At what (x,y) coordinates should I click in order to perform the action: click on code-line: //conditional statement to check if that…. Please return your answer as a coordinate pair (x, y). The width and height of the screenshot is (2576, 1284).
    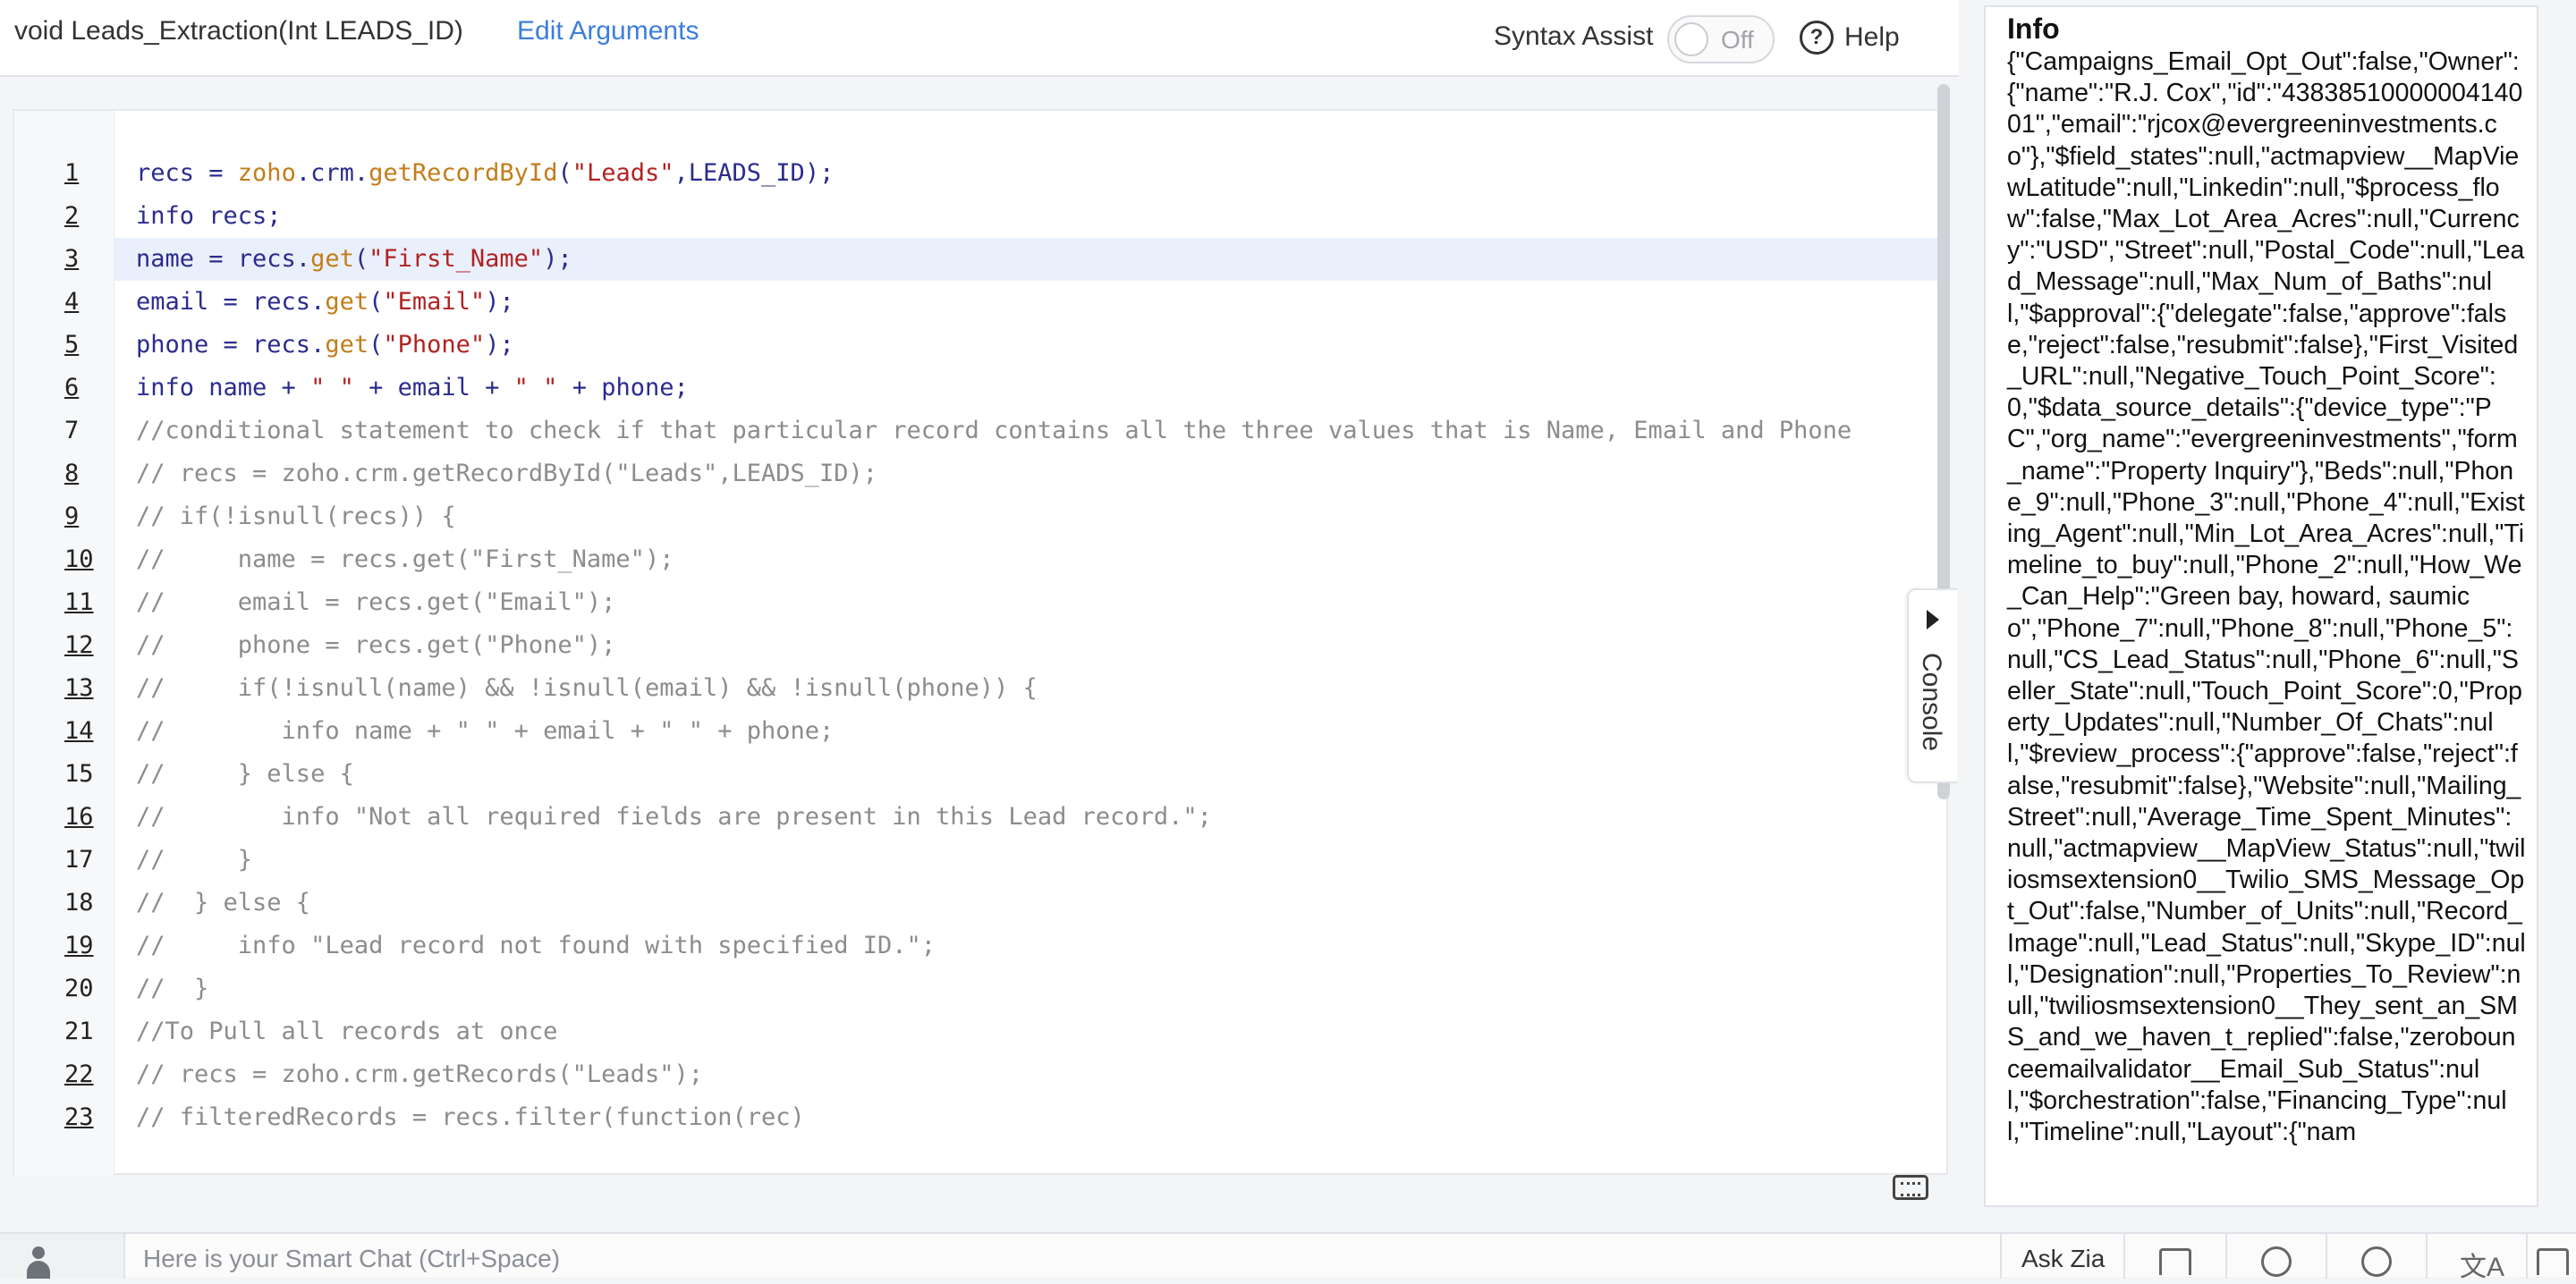
    Looking at the image, I should click on (1031, 431).